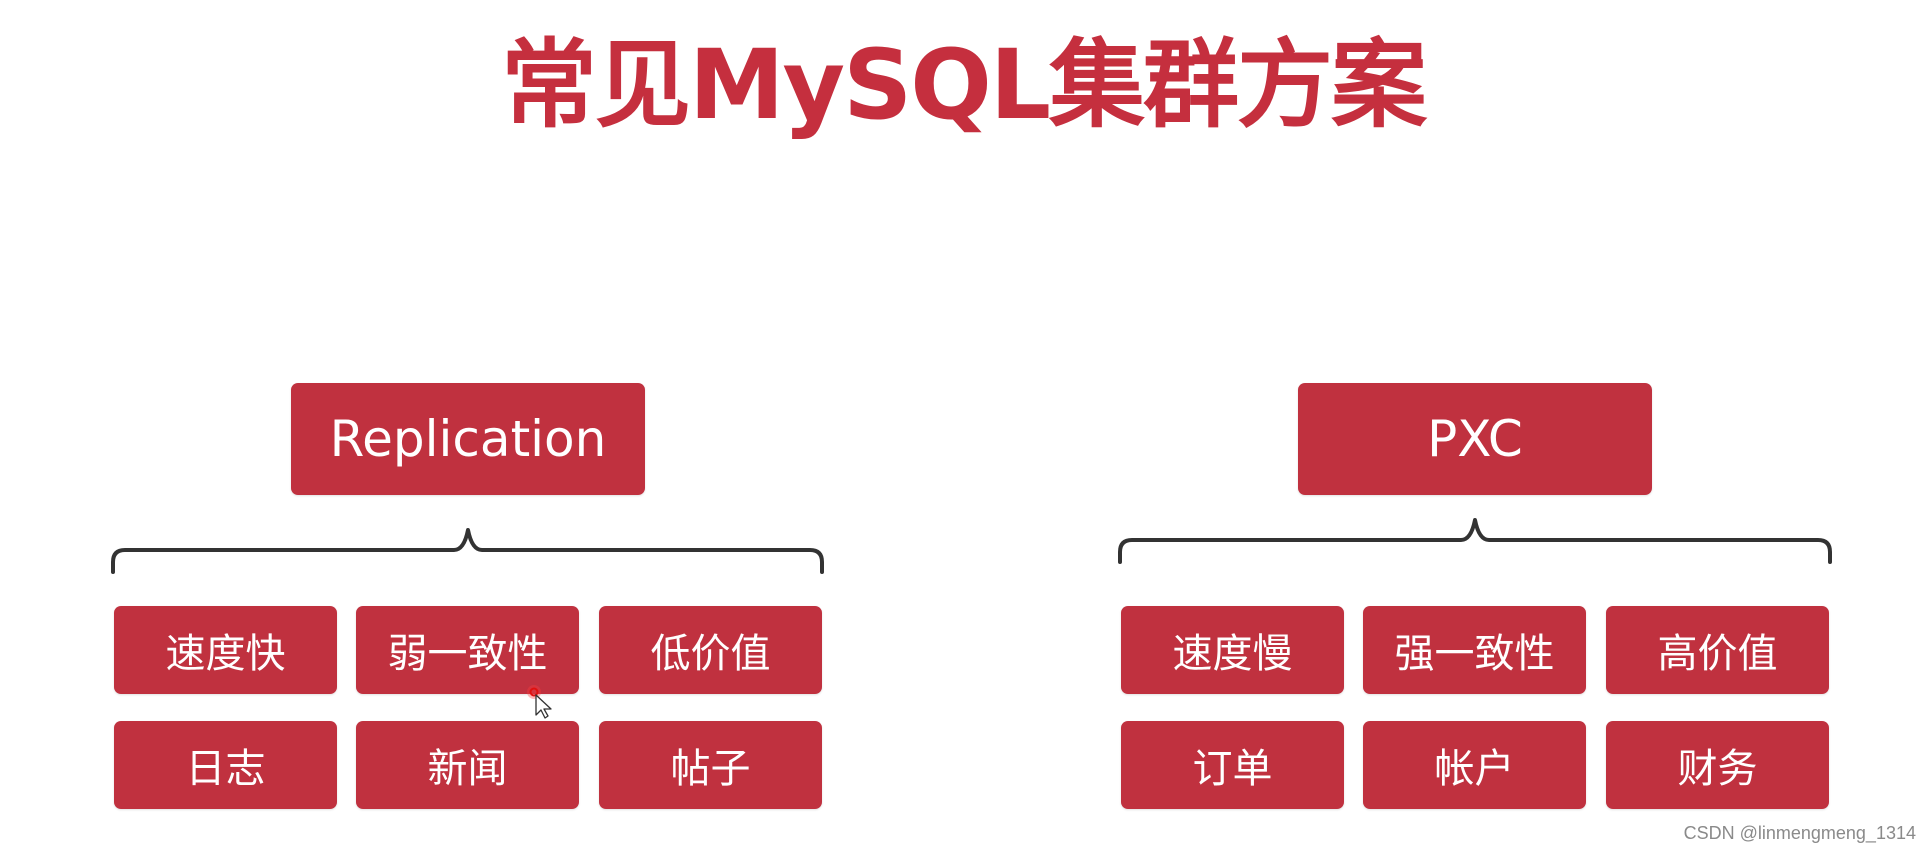  What do you see at coordinates (1474, 765) in the screenshot?
I see `pxc-usecase-accounts: 帐户` at bounding box center [1474, 765].